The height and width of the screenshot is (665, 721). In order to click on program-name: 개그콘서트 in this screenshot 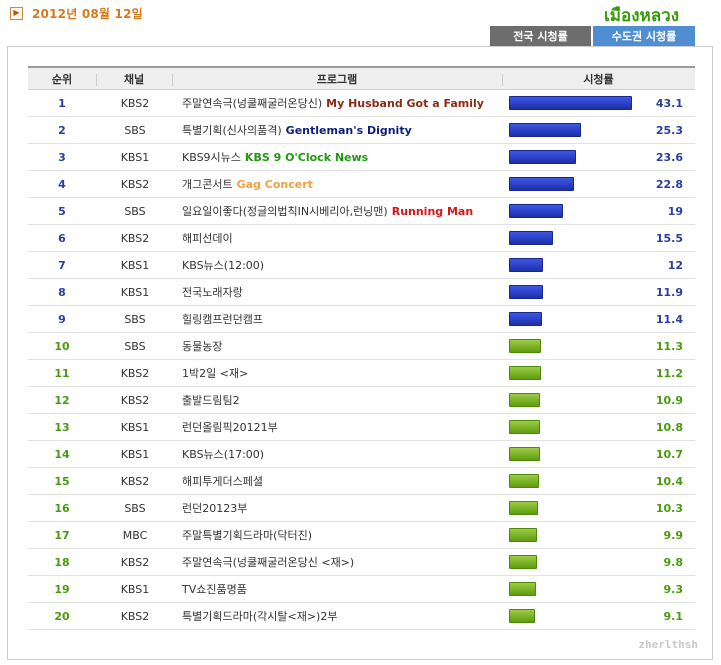, I will do `click(207, 184)`.